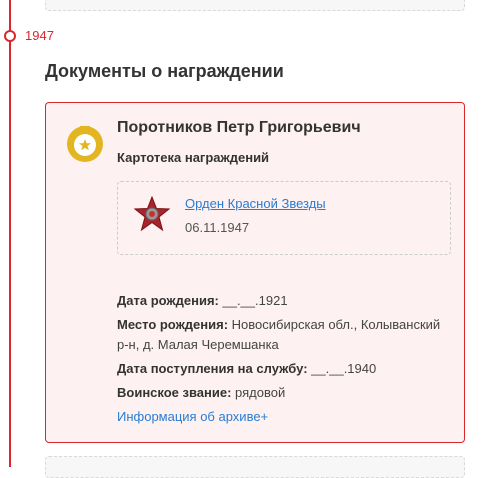 Image resolution: width=500 pixels, height=478 pixels. Describe the element at coordinates (39, 35) in the screenshot. I see `timeline-year: 1947` at that location.